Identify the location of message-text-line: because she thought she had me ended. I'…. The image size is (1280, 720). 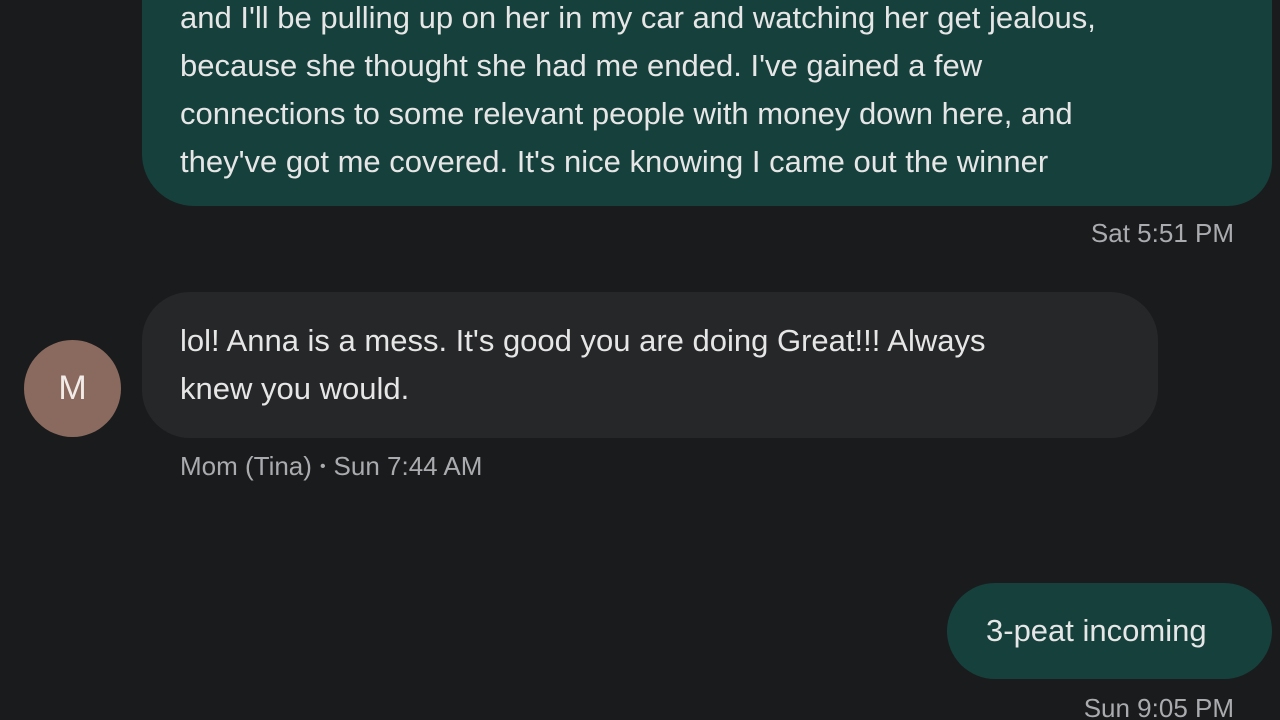
(581, 65).